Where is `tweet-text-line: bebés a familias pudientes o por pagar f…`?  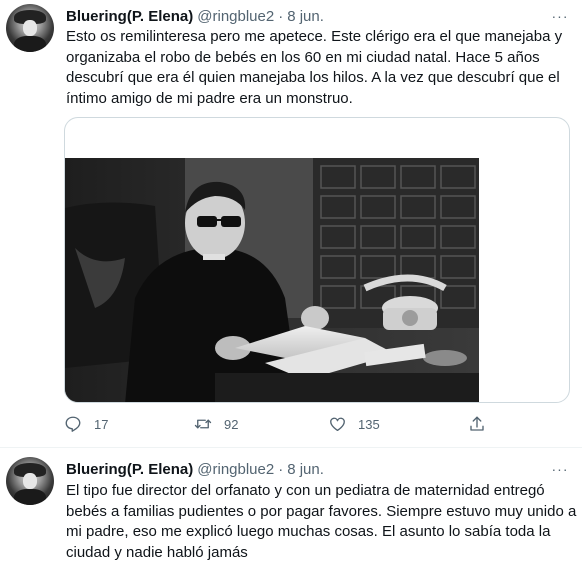
tweet-text-line: bebés a familias pudientes o por pagar f… is located at coordinates (321, 511).